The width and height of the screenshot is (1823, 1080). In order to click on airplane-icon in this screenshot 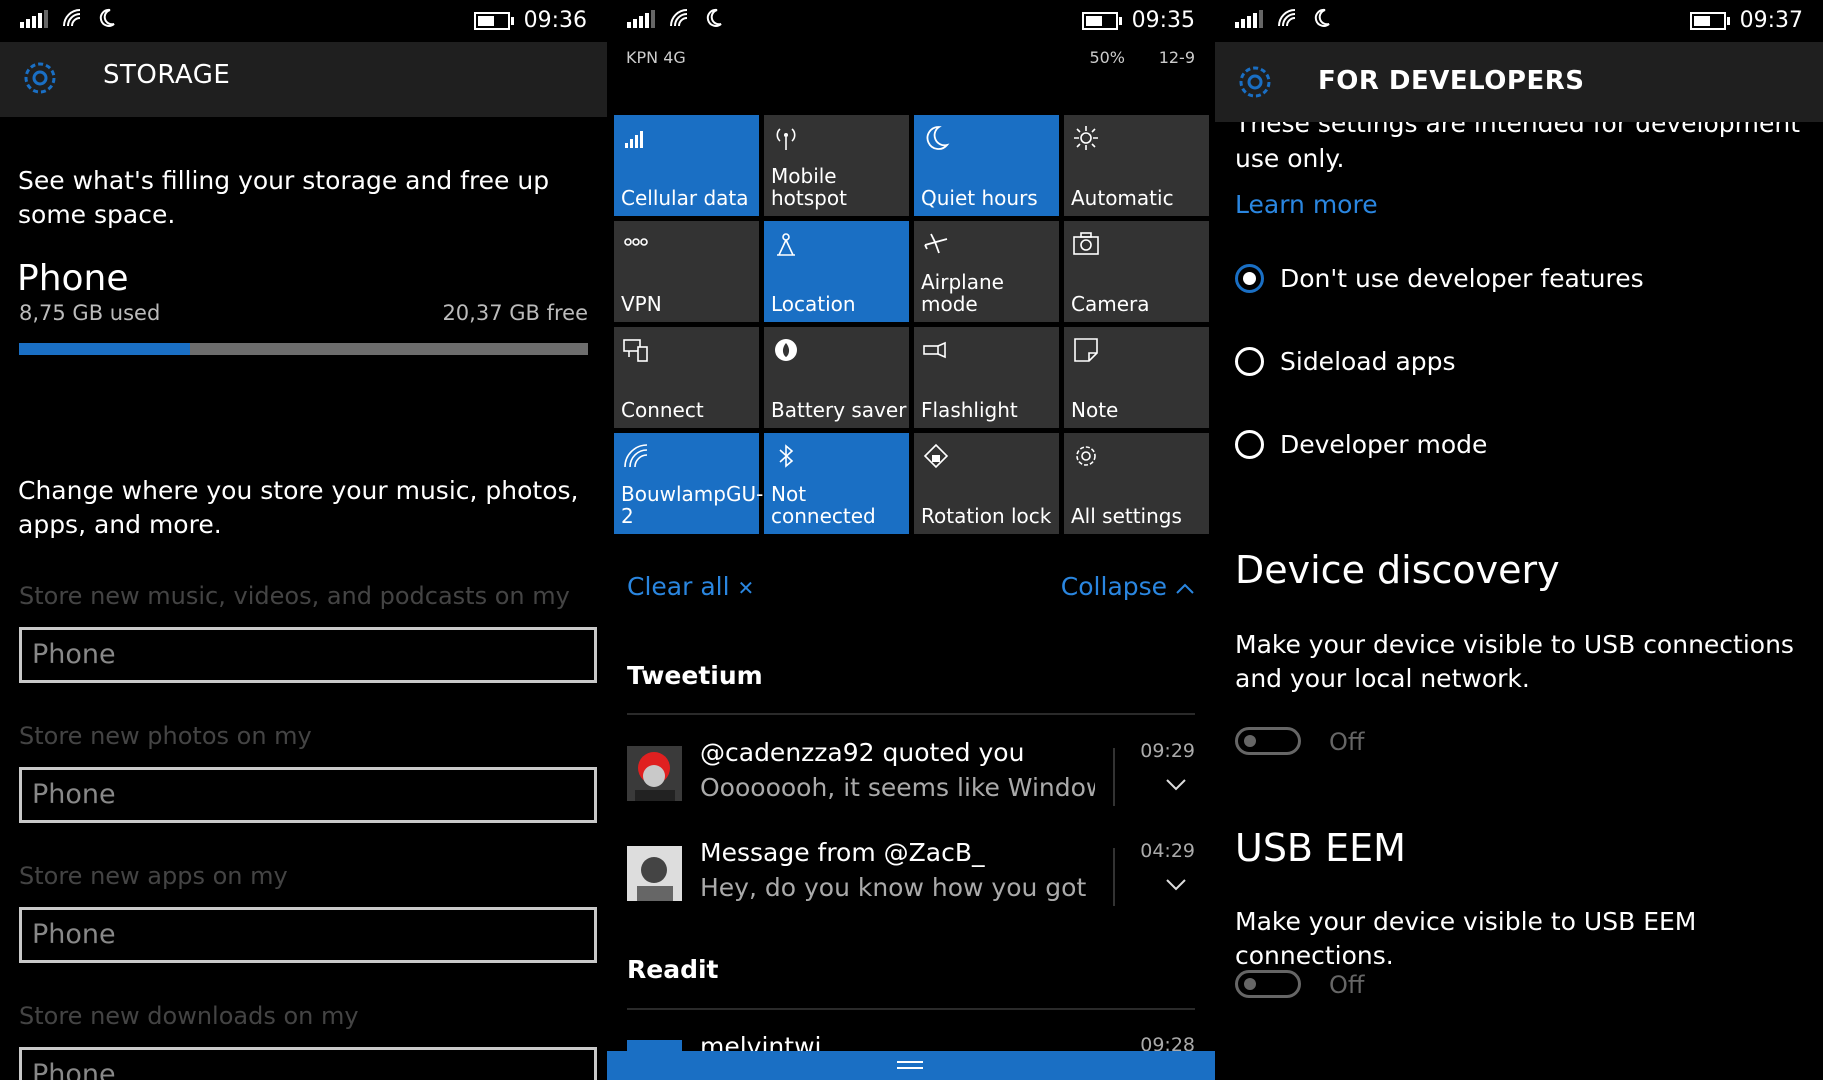, I will do `click(936, 244)`.